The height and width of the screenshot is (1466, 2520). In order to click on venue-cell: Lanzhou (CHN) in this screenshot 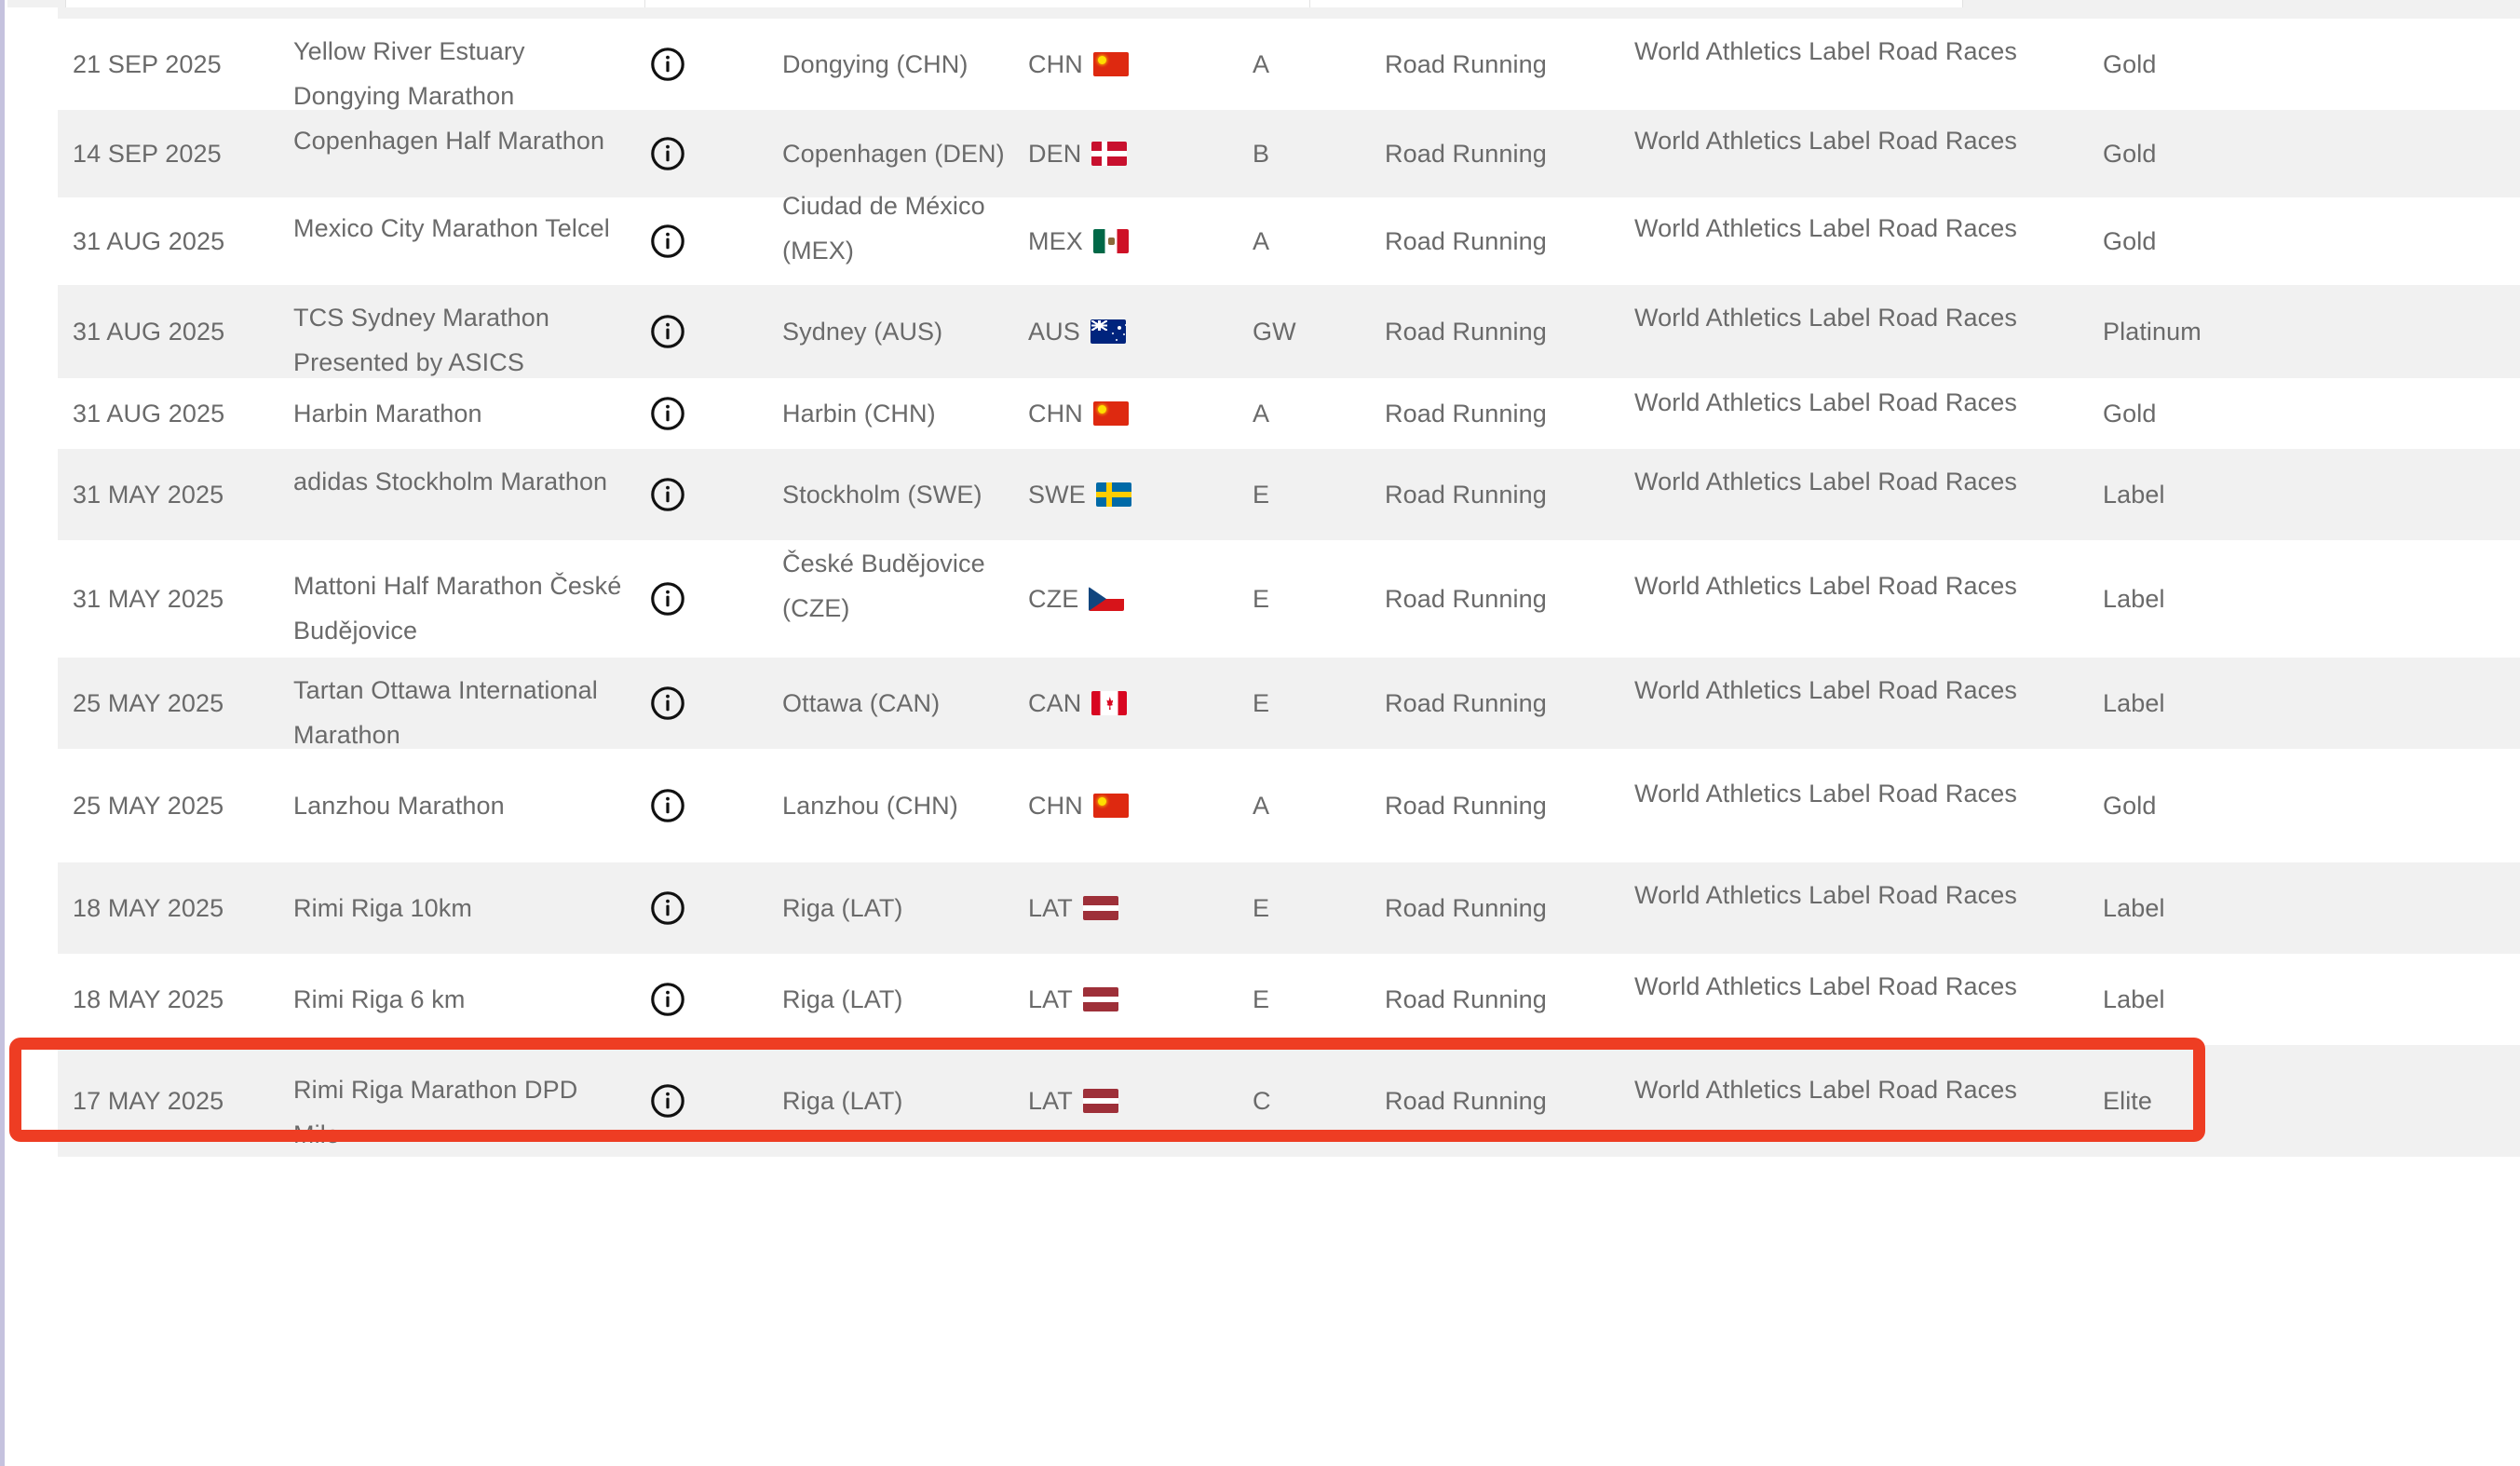, I will do `click(870, 806)`.